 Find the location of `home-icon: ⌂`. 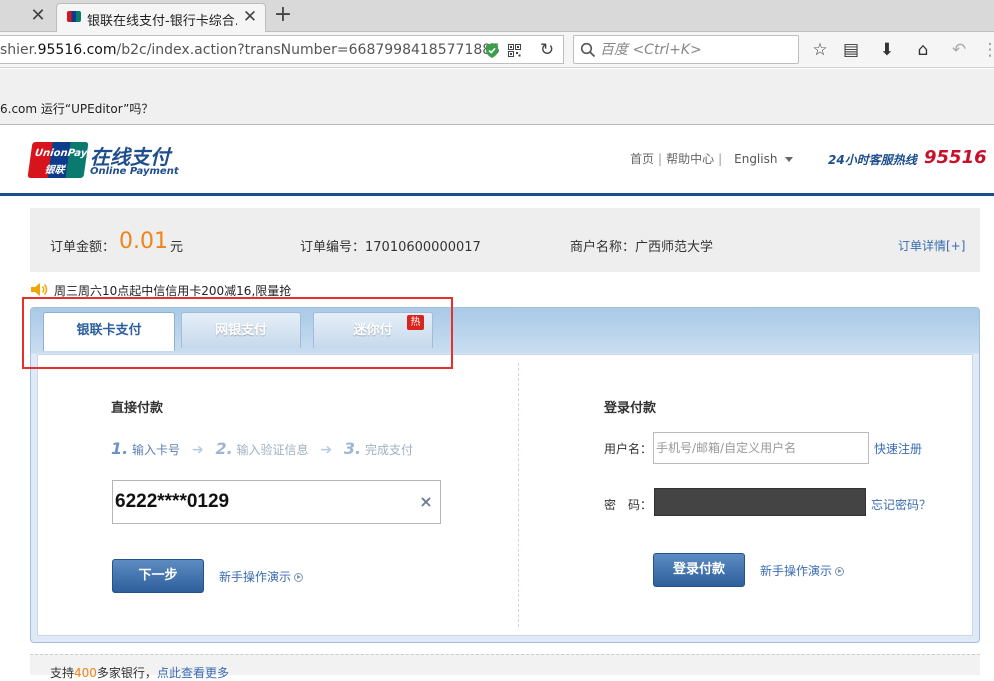

home-icon: ⌂ is located at coordinates (923, 50).